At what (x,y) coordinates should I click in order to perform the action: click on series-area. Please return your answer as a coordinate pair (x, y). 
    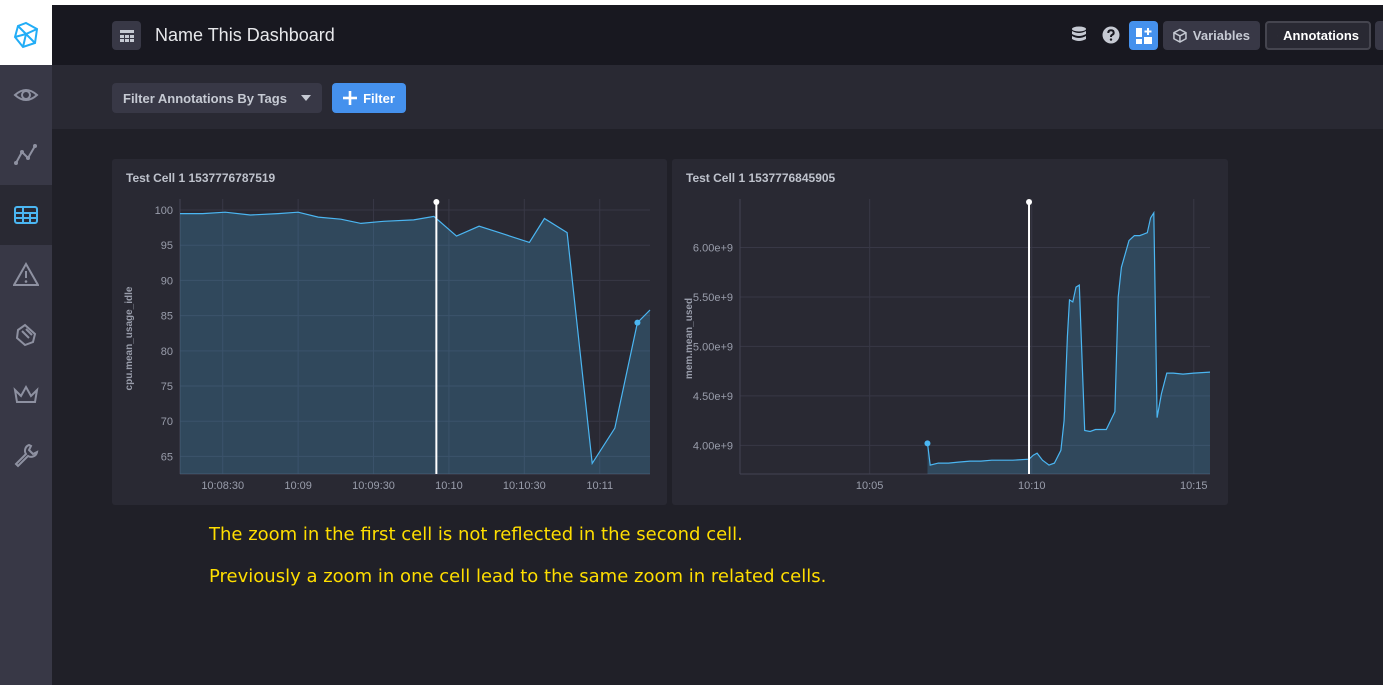
    Looking at the image, I should click on (1068, 343).